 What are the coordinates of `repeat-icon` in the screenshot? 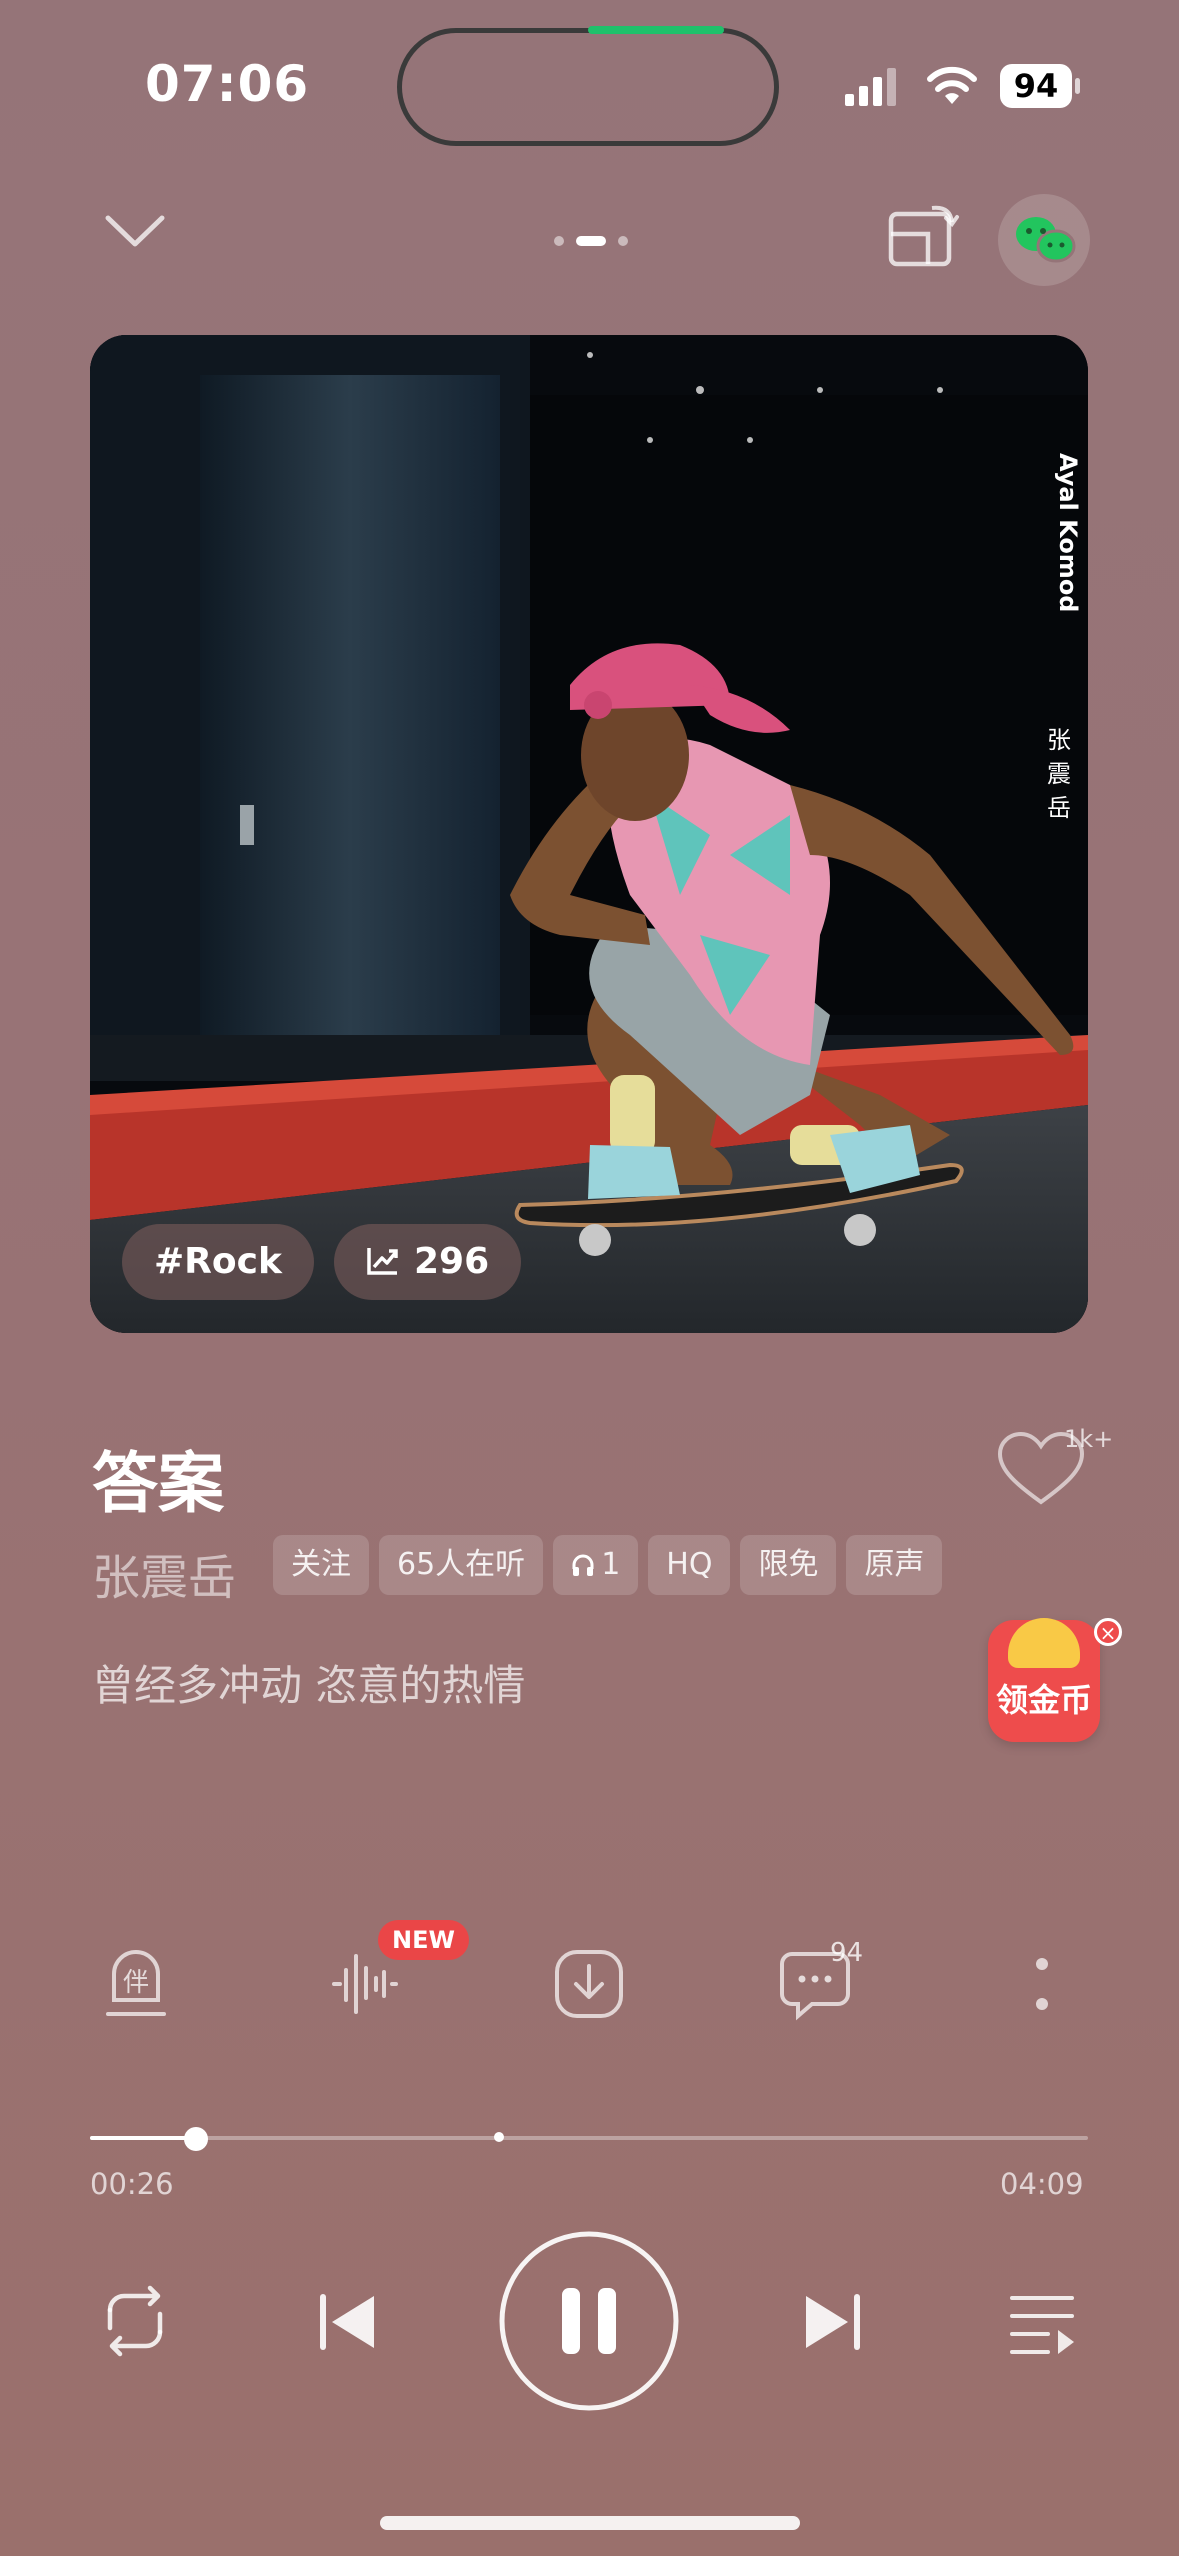 It's located at (135, 2321).